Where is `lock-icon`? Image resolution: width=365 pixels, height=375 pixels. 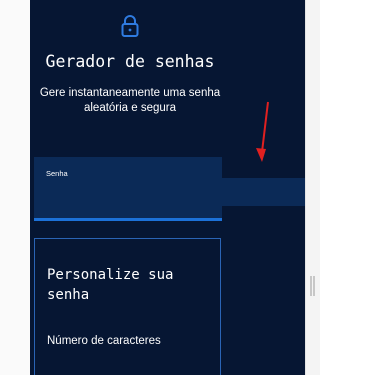
lock-icon is located at coordinates (130, 26).